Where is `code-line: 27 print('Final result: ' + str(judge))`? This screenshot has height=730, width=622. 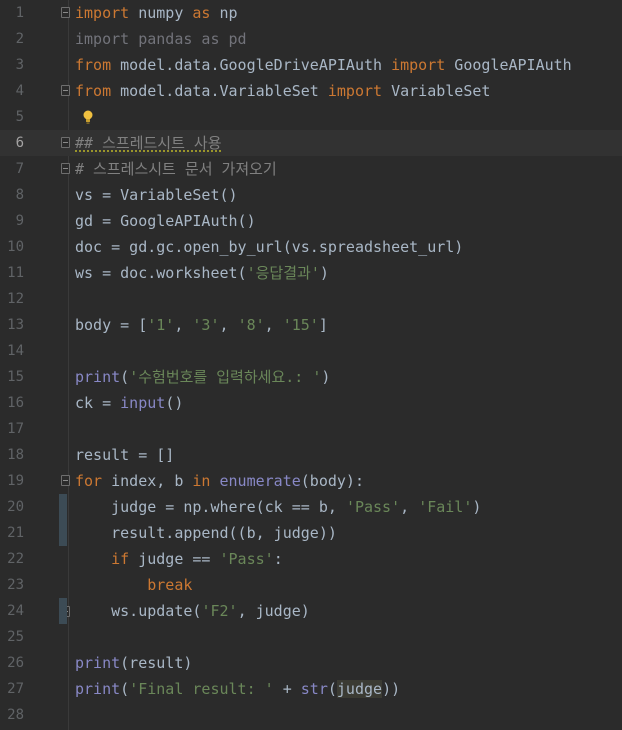
code-line: 27 print('Final result: ' + str(judge)) is located at coordinates (311, 689).